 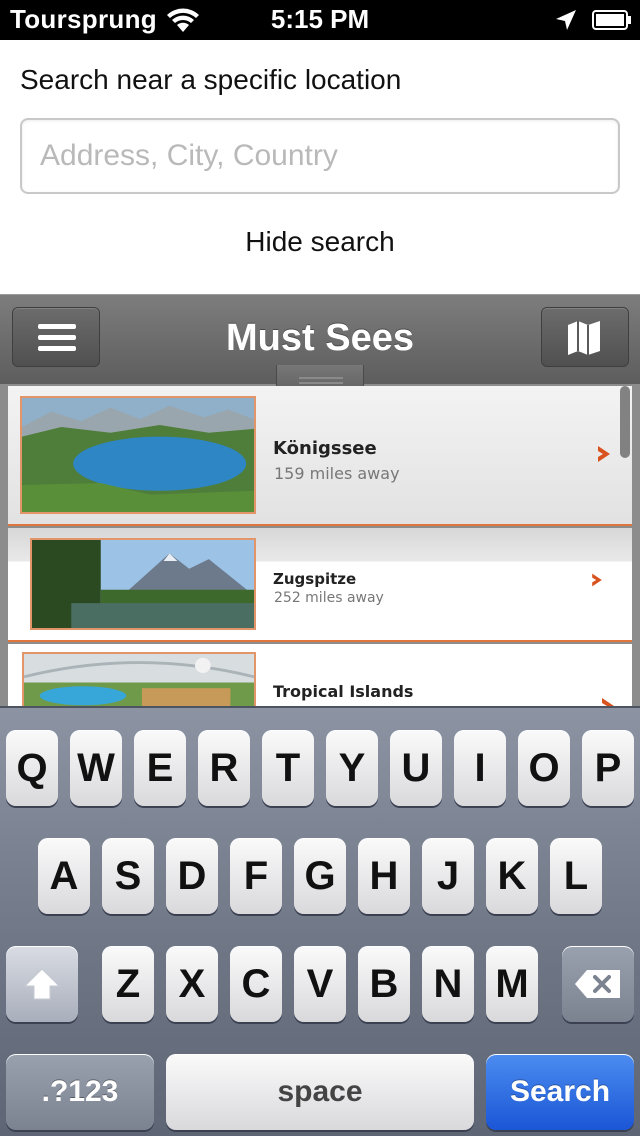 I want to click on status-bar: Toursprung 5:15 PM, so click(x=320, y=20).